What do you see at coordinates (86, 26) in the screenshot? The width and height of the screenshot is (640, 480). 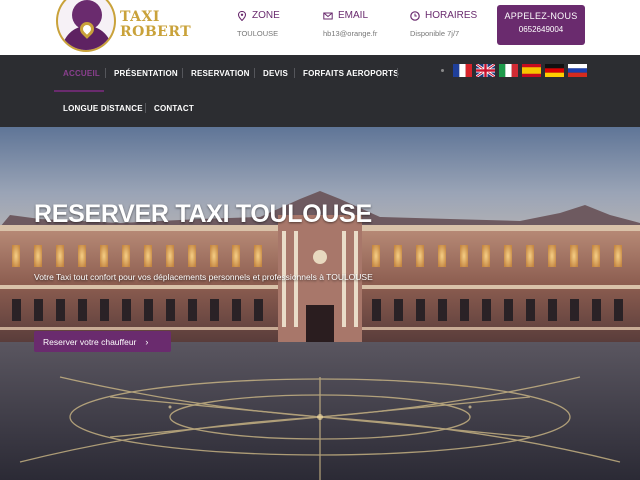 I see `logo-emblem` at bounding box center [86, 26].